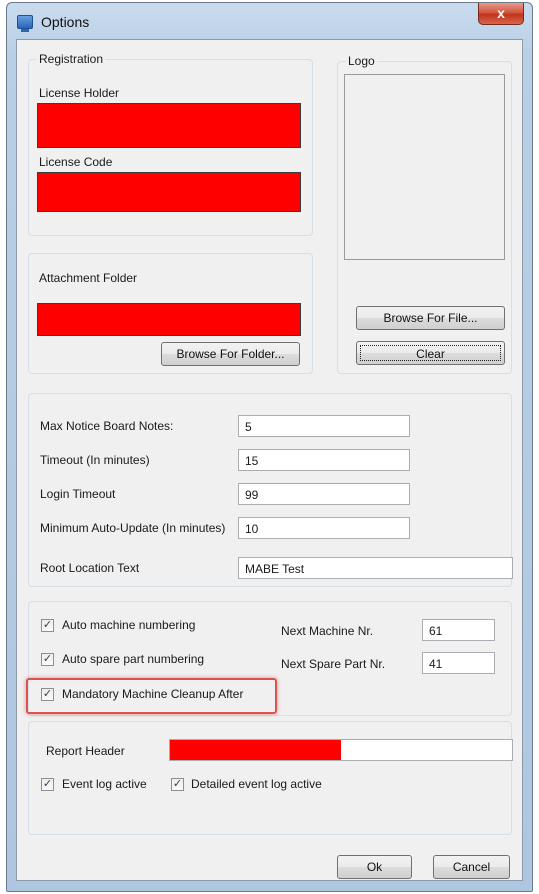 The image size is (539, 894). What do you see at coordinates (25, 23) in the screenshot?
I see `options-window-icon` at bounding box center [25, 23].